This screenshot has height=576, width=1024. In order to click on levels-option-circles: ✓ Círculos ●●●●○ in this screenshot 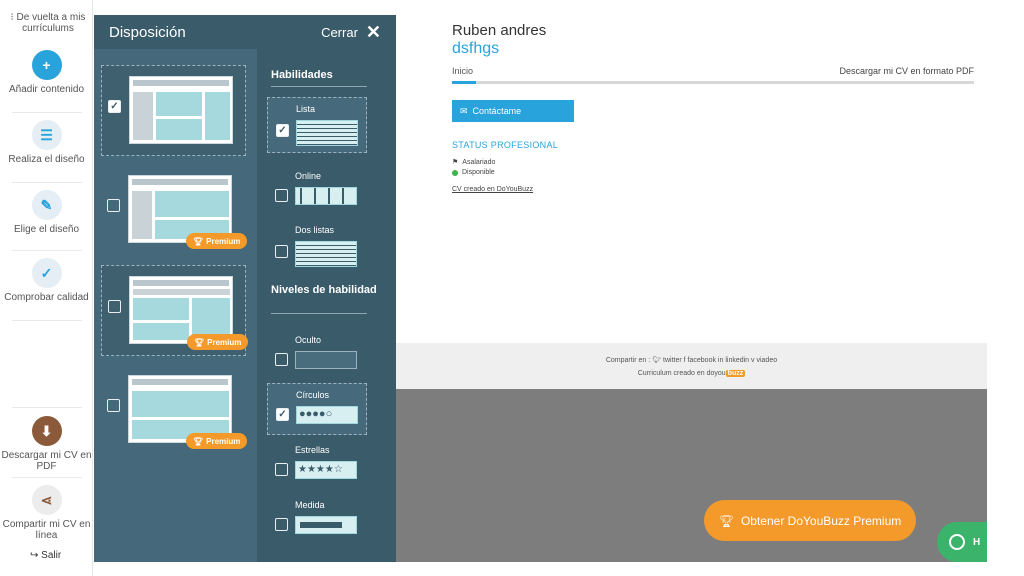, I will do `click(317, 409)`.